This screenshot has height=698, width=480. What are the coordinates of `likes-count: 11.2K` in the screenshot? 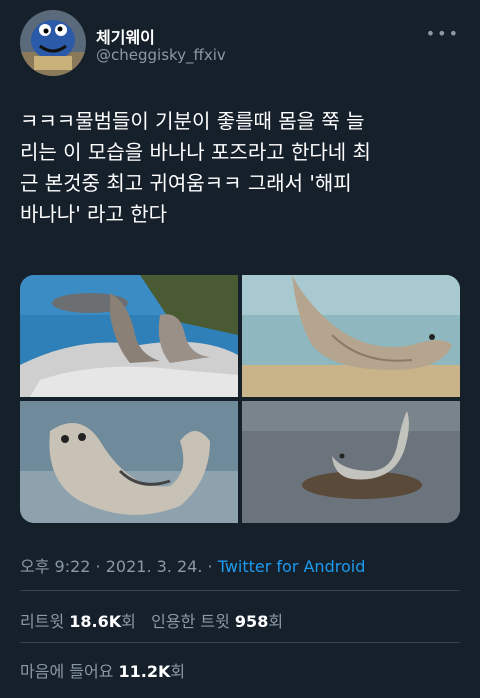 It's located at (145, 671).